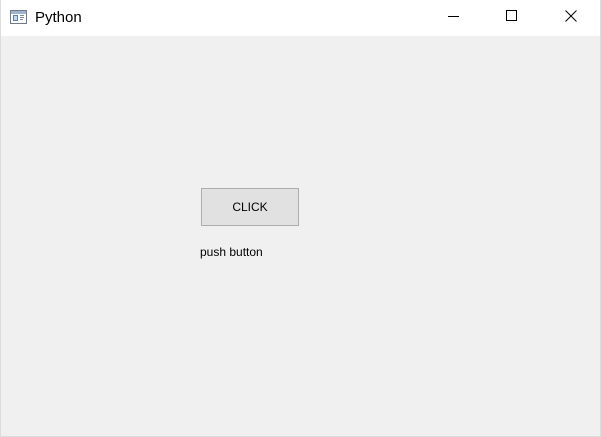 The height and width of the screenshot is (437, 601). I want to click on window-title: Python, so click(58, 17).